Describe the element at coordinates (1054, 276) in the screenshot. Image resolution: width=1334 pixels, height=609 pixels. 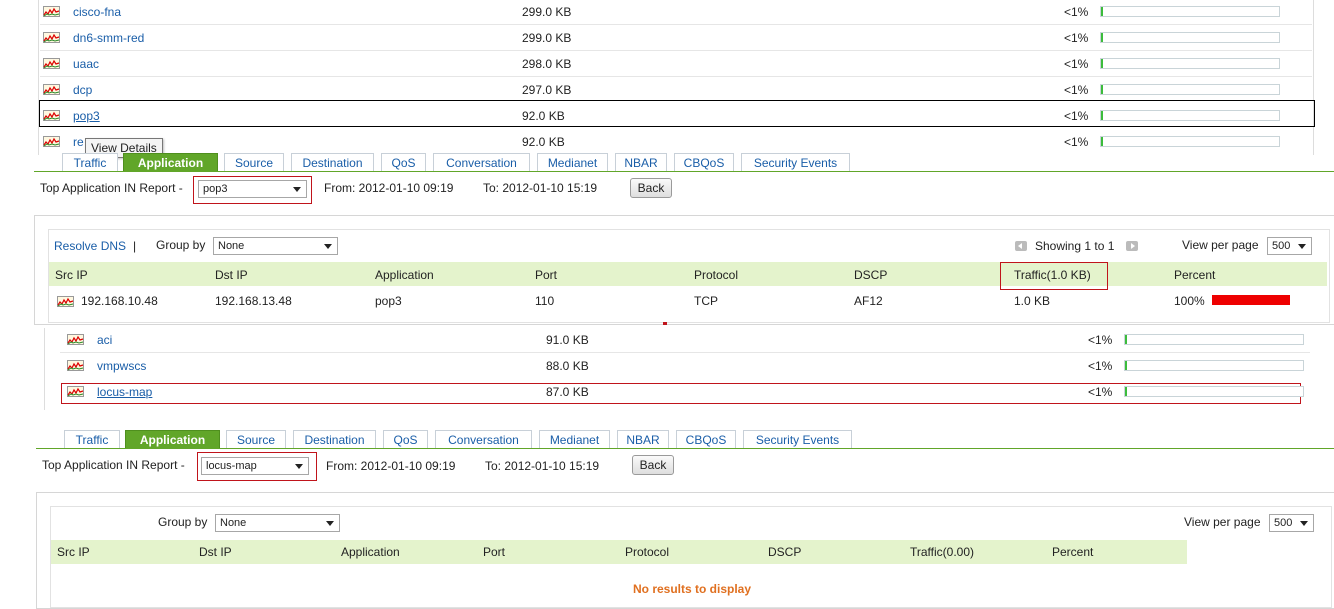
I see `highlight-box` at that location.